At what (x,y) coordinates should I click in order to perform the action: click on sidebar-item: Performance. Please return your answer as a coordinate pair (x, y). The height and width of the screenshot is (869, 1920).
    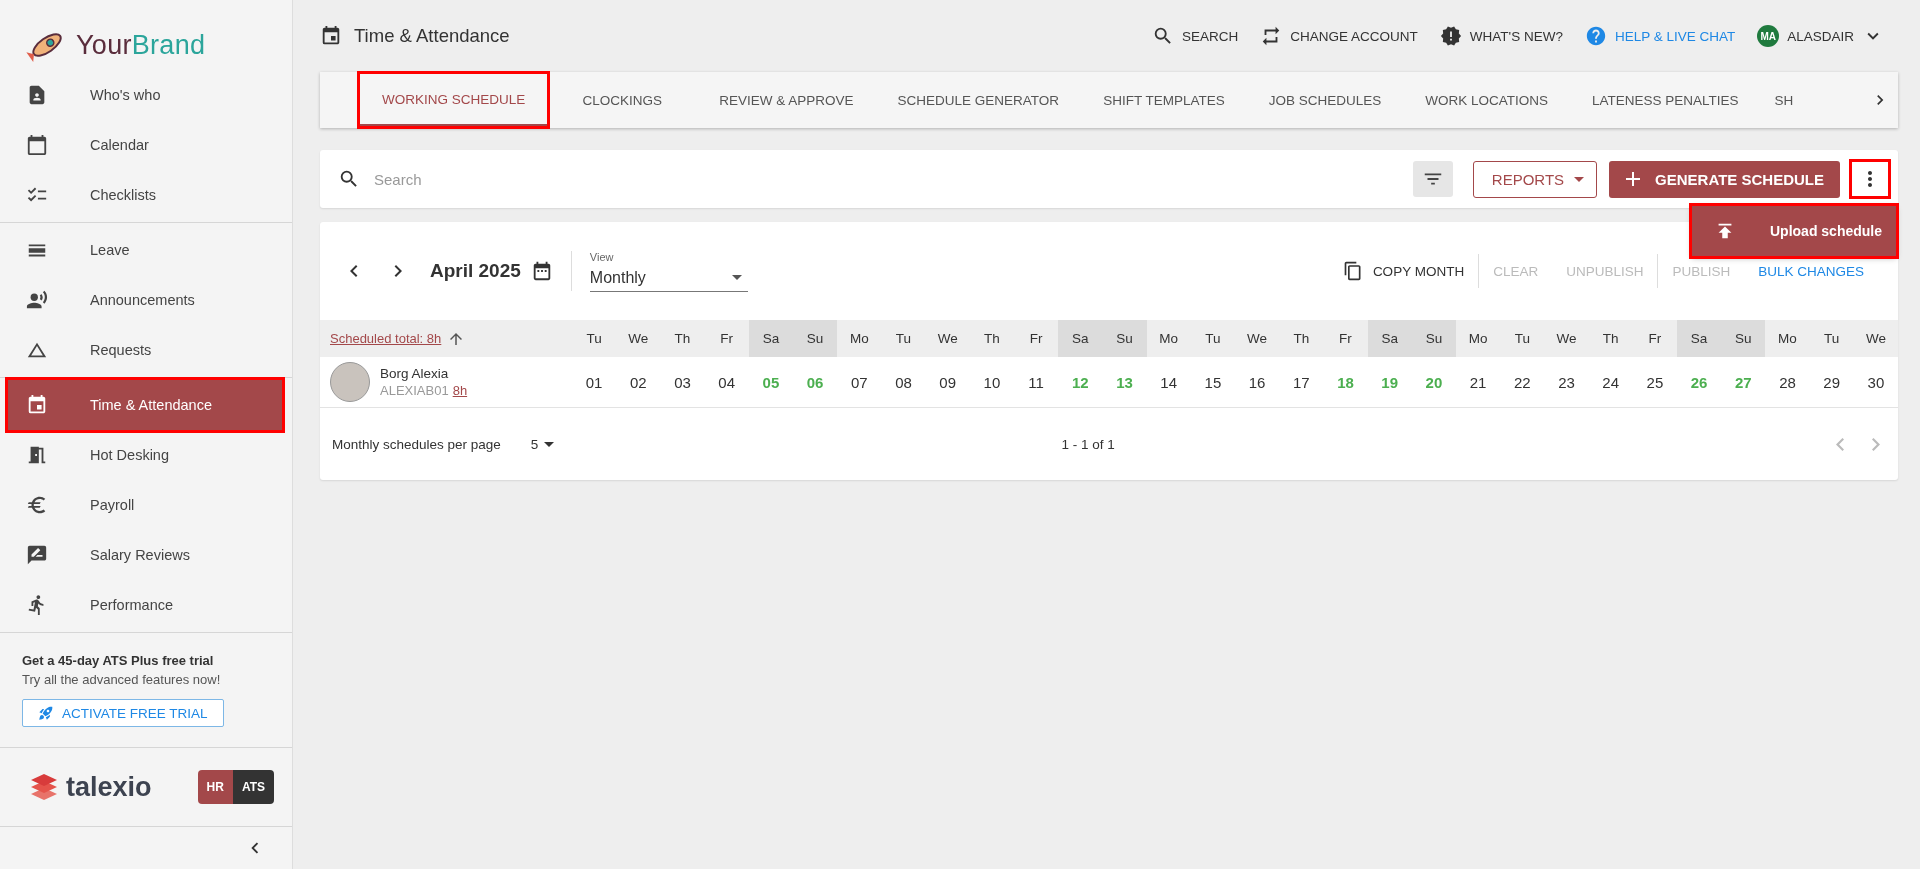
    Looking at the image, I should click on (145, 605).